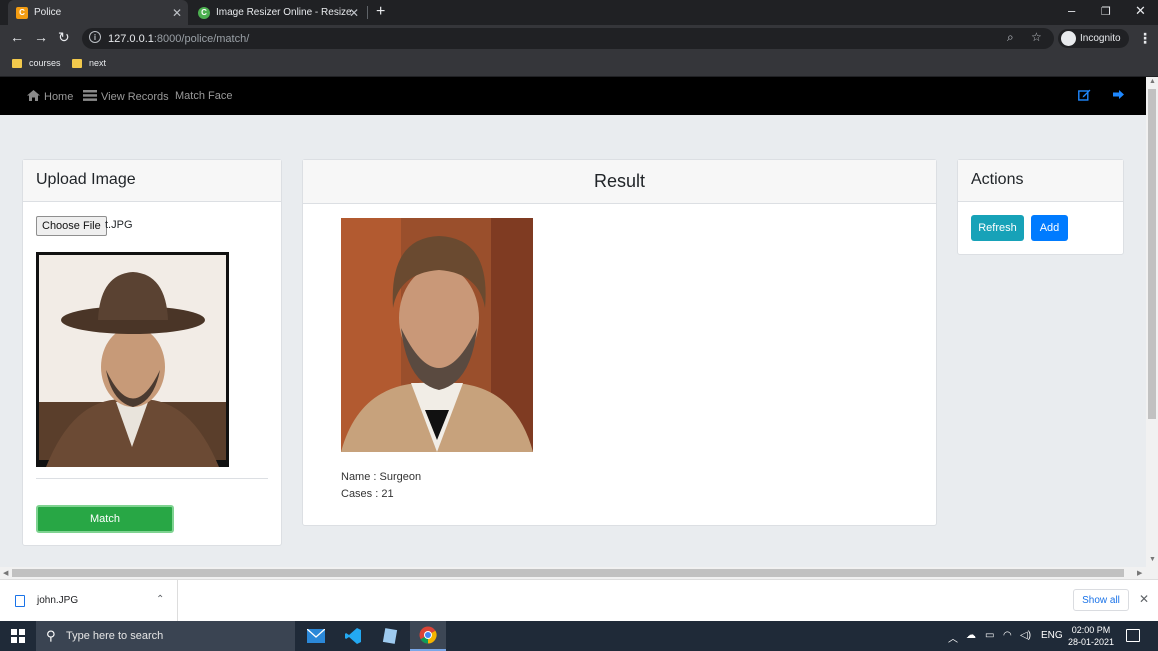  Describe the element at coordinates (1049, 228) in the screenshot. I see `add-button: Add` at that location.